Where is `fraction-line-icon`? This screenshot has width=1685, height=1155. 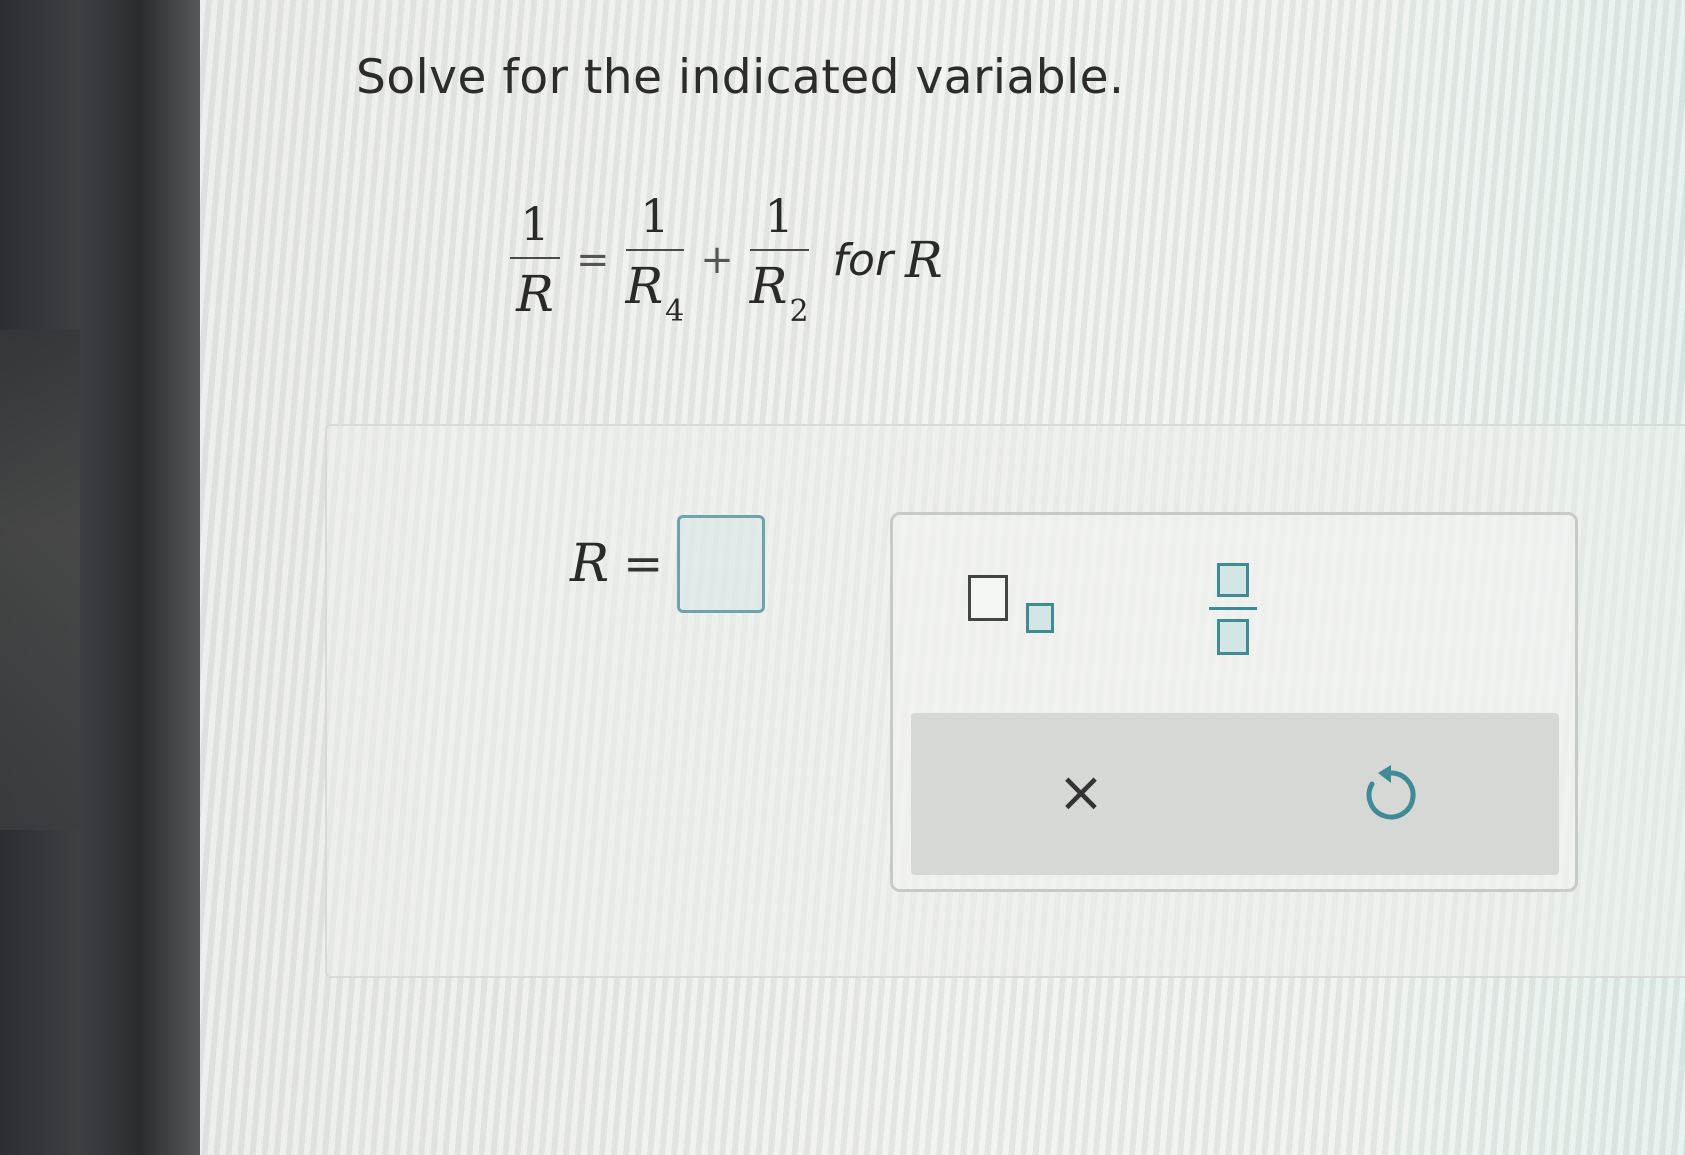
fraction-line-icon is located at coordinates (1233, 608).